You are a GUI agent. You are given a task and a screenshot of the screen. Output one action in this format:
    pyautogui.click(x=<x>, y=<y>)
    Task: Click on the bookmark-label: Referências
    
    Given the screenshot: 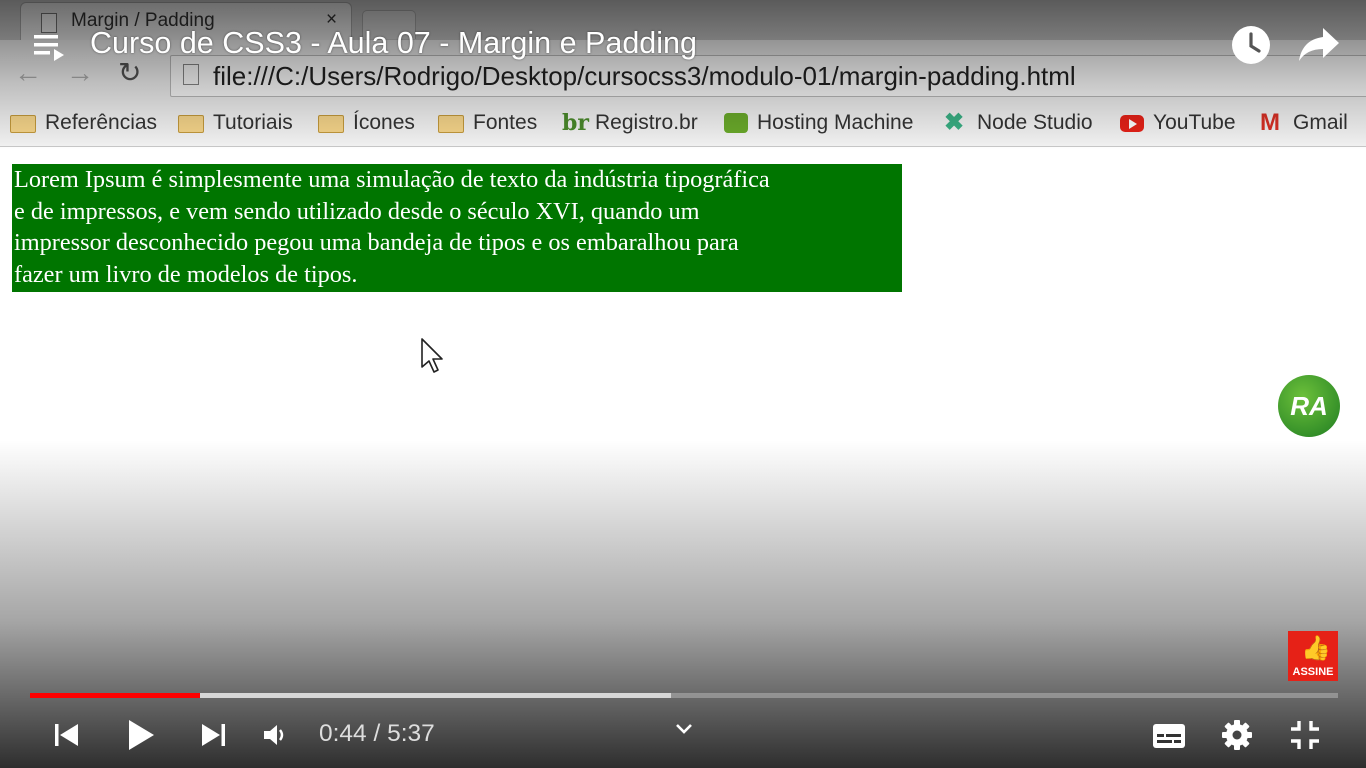 What is the action you would take?
    pyautogui.click(x=101, y=122)
    